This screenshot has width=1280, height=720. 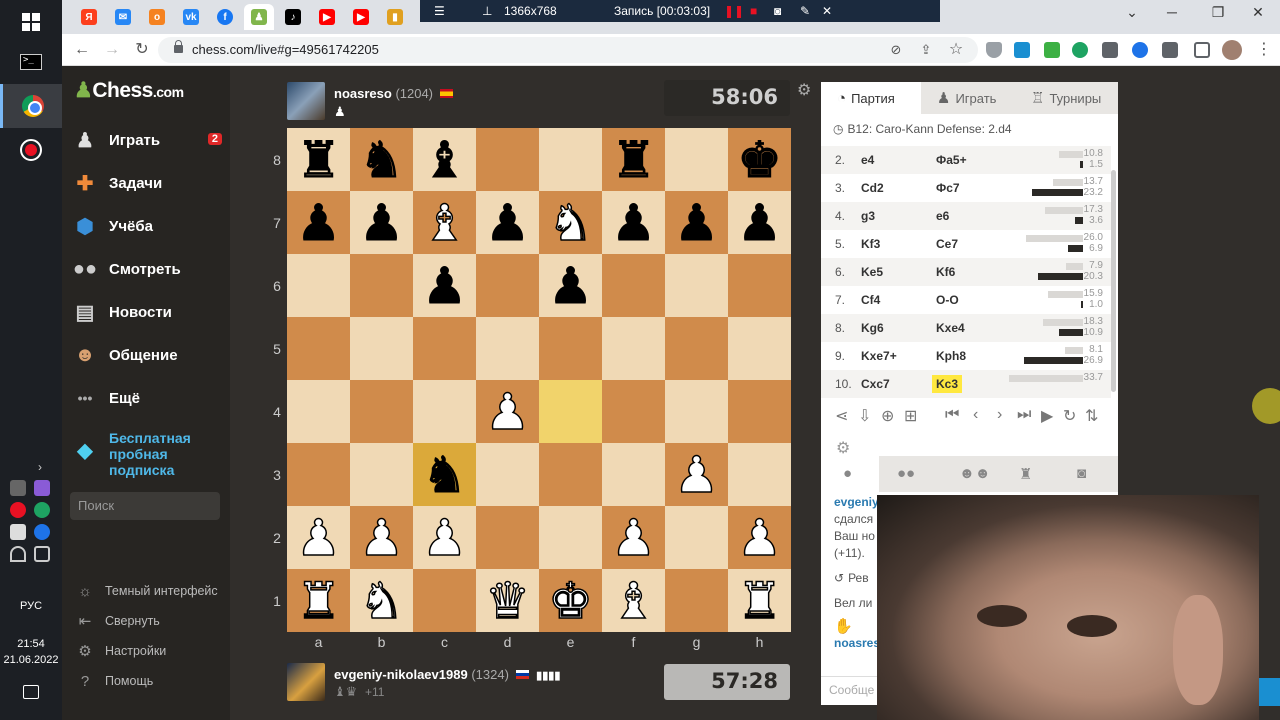 What do you see at coordinates (696, 474) in the screenshot?
I see `square-g3: ♟` at bounding box center [696, 474].